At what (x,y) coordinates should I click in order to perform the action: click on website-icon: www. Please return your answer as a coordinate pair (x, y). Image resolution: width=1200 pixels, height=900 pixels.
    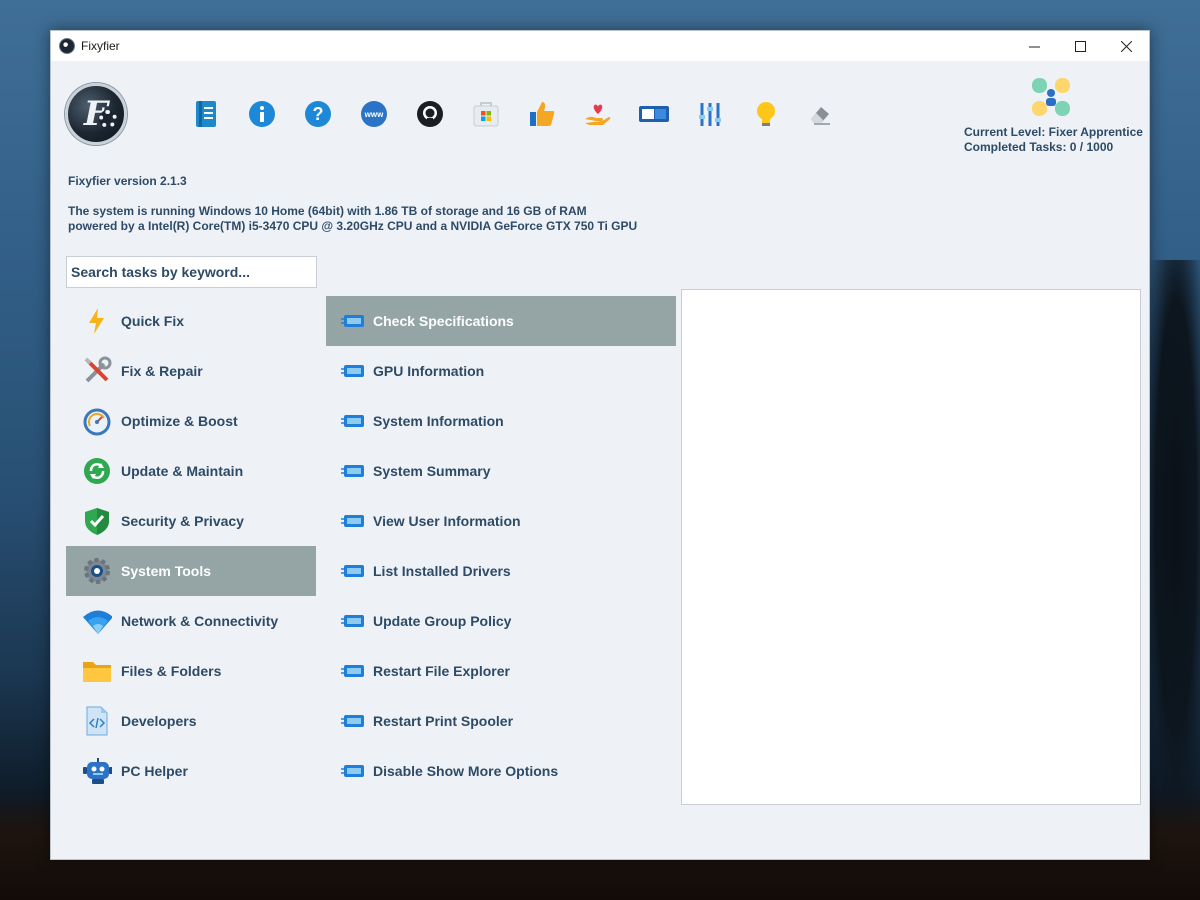
    Looking at the image, I should click on (374, 114).